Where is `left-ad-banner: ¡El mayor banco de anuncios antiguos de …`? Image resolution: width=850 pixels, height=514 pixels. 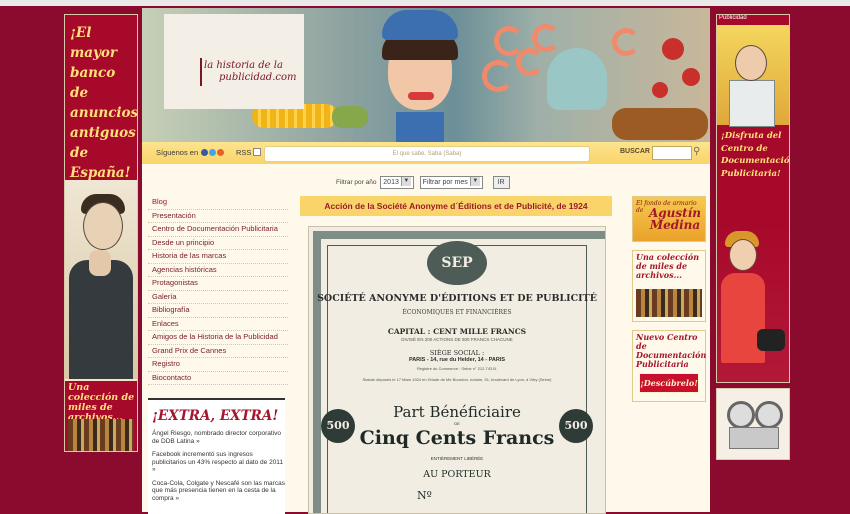
left-ad-banner: ¡El mayor banco de anuncios antiguos de … is located at coordinates (101, 233).